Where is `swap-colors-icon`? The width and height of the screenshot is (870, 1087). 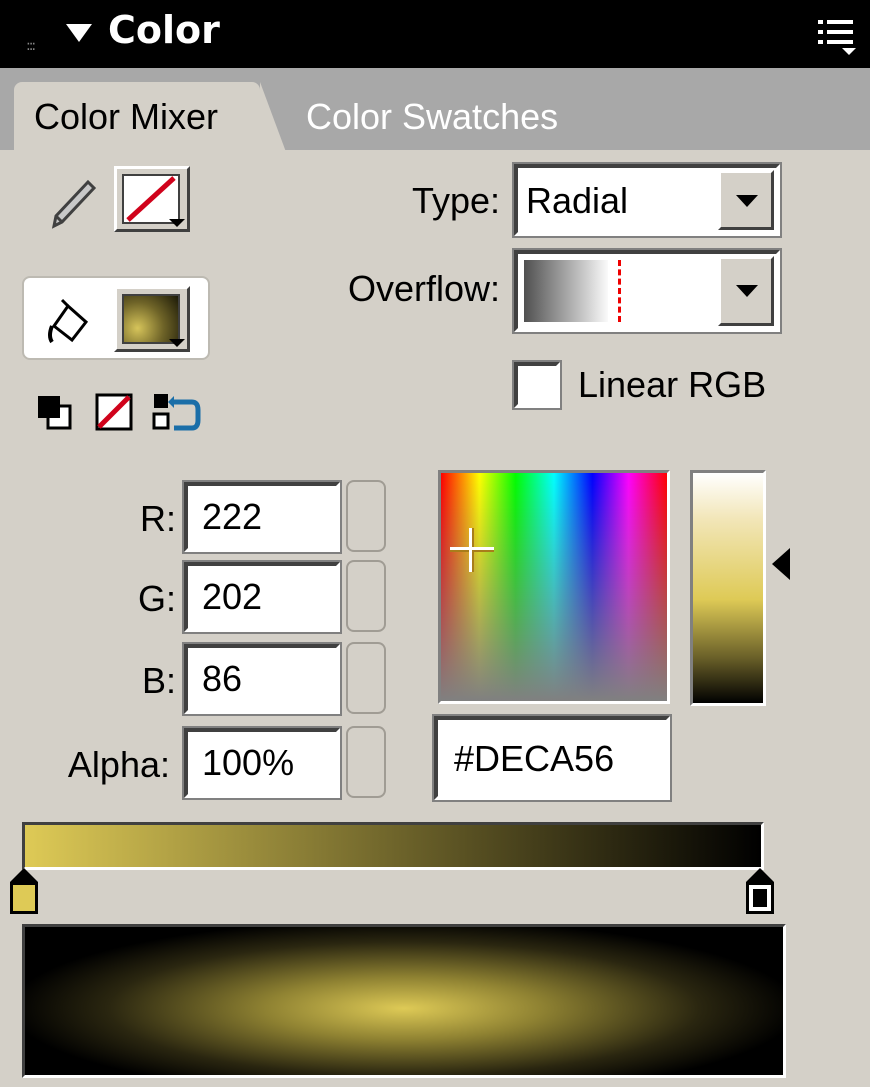
swap-colors-icon is located at coordinates (178, 414).